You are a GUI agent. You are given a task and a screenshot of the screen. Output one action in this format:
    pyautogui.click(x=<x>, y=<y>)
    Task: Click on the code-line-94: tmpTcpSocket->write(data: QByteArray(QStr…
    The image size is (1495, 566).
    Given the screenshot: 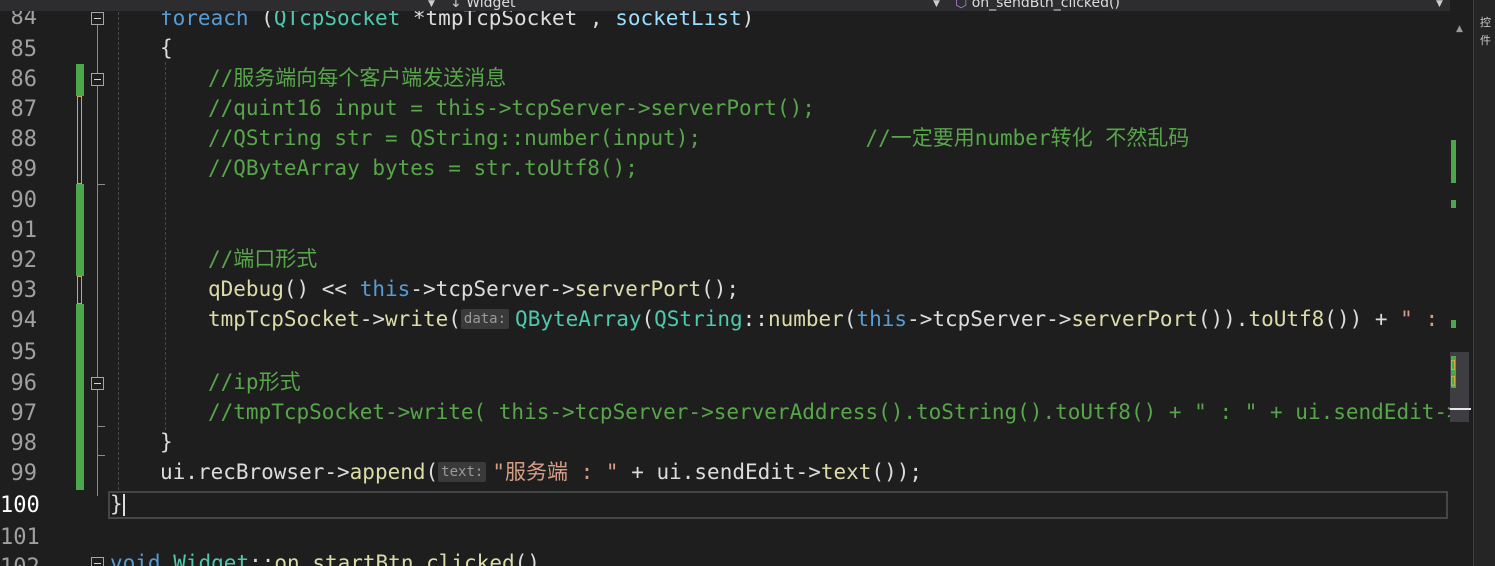 What is the action you would take?
    pyautogui.click(x=835, y=319)
    